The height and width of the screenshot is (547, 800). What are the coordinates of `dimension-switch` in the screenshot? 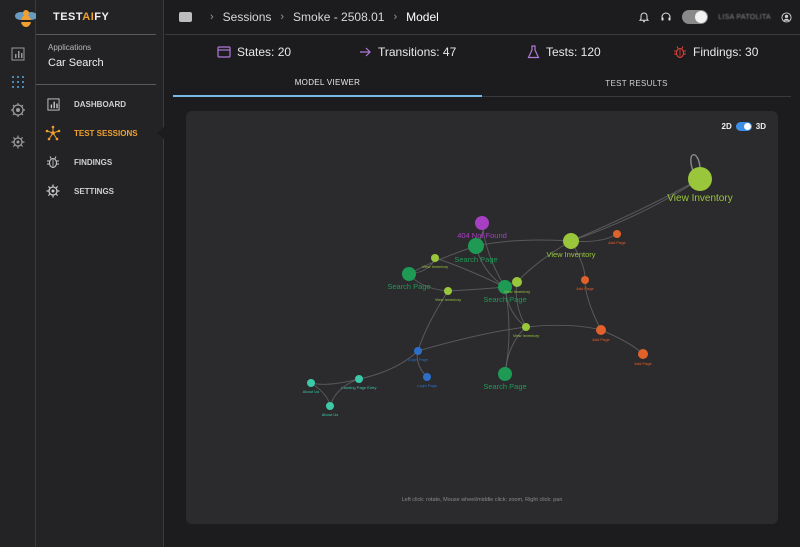 It's located at (743, 126).